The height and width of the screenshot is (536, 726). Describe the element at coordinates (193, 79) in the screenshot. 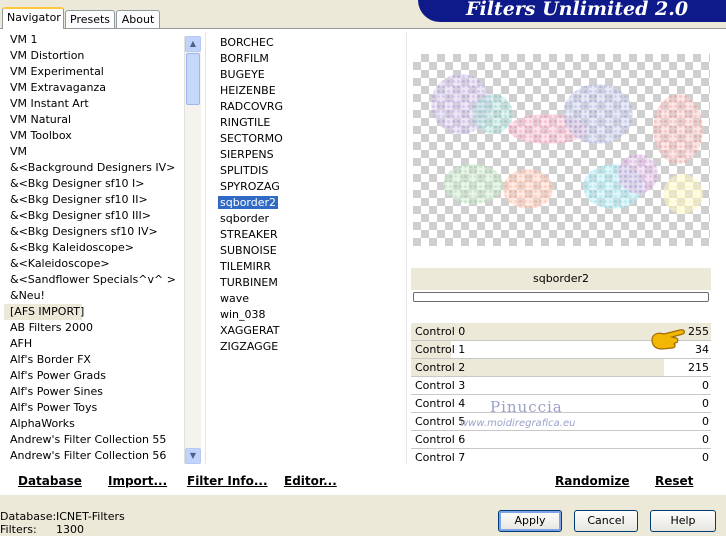

I see `scrollbar-thumb` at that location.